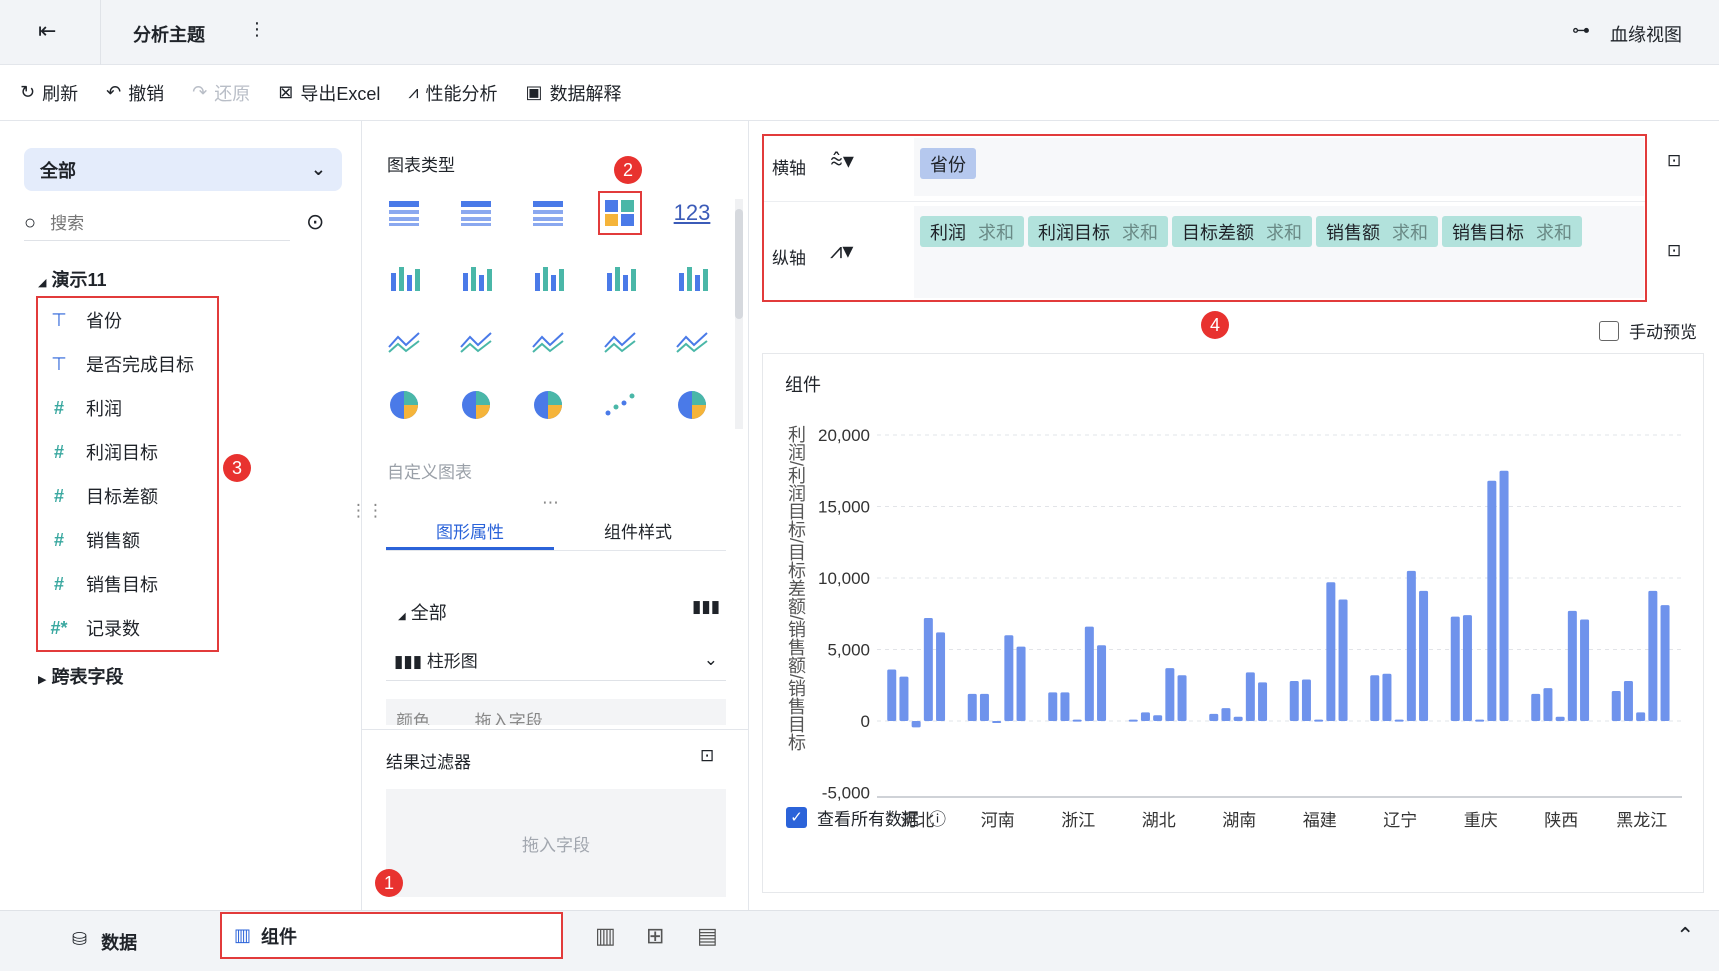 This screenshot has height=971, width=1719. Describe the element at coordinates (1239, 820) in the screenshot. I see `x-tick-label: 湖南` at that location.